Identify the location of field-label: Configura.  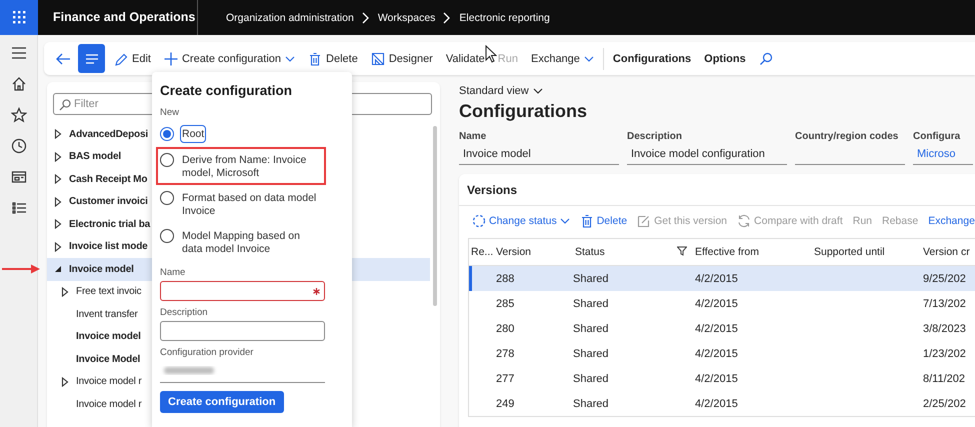
(937, 136).